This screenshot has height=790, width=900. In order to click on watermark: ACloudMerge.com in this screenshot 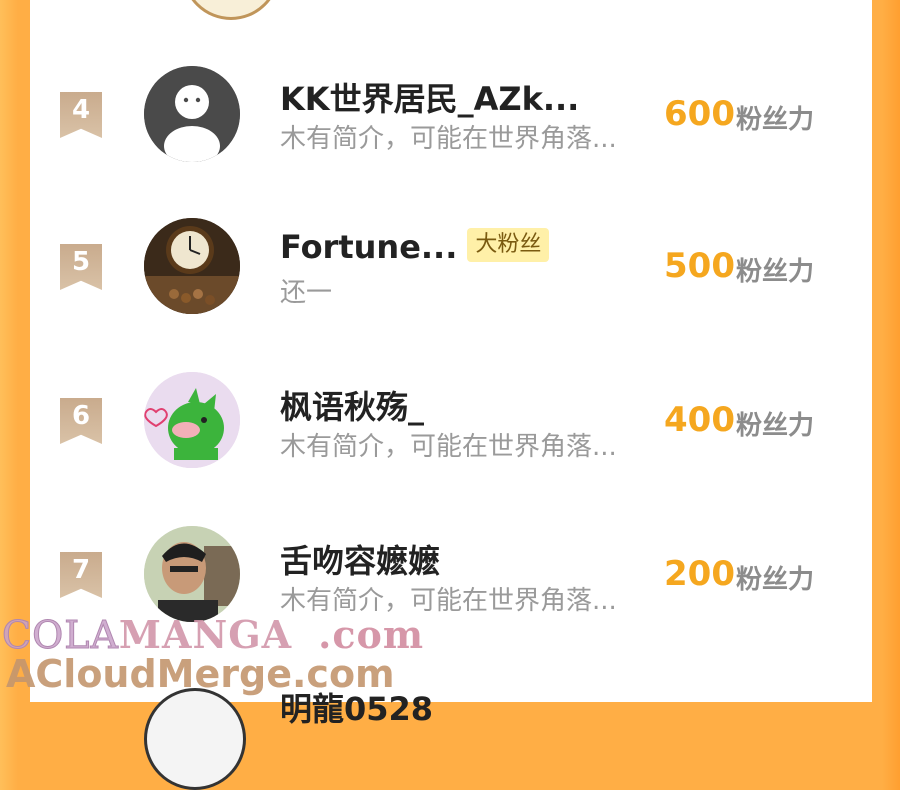, I will do `click(200, 674)`.